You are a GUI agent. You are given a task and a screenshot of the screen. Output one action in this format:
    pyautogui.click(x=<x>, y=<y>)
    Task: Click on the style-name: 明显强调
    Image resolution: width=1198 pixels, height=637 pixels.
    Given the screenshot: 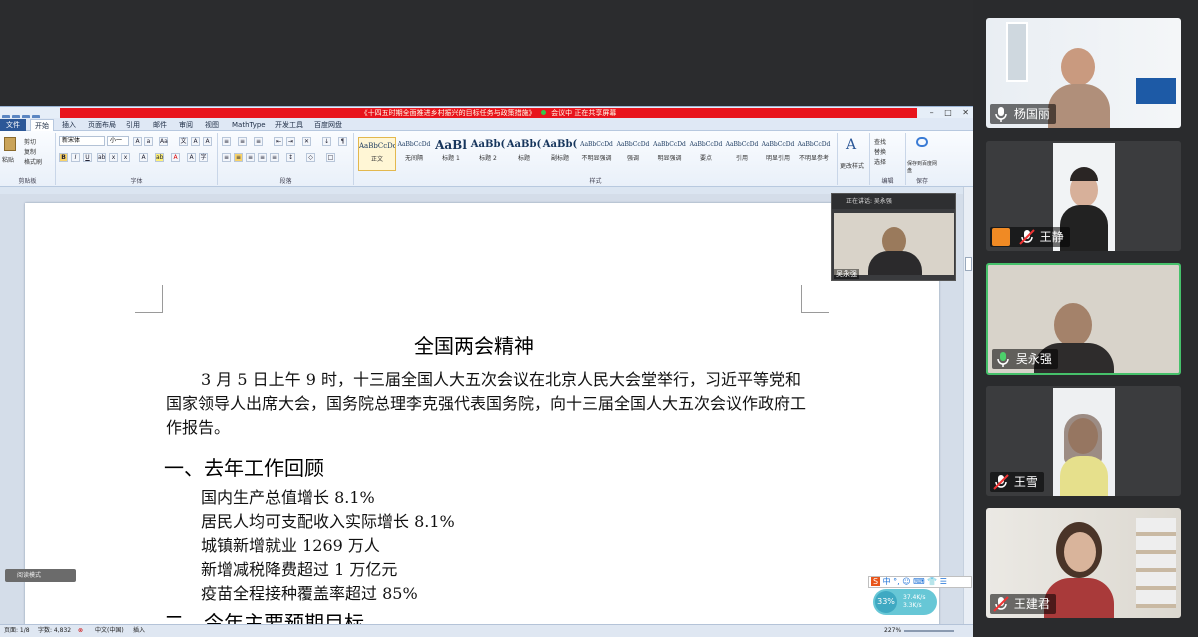 What is the action you would take?
    pyautogui.click(x=669, y=158)
    